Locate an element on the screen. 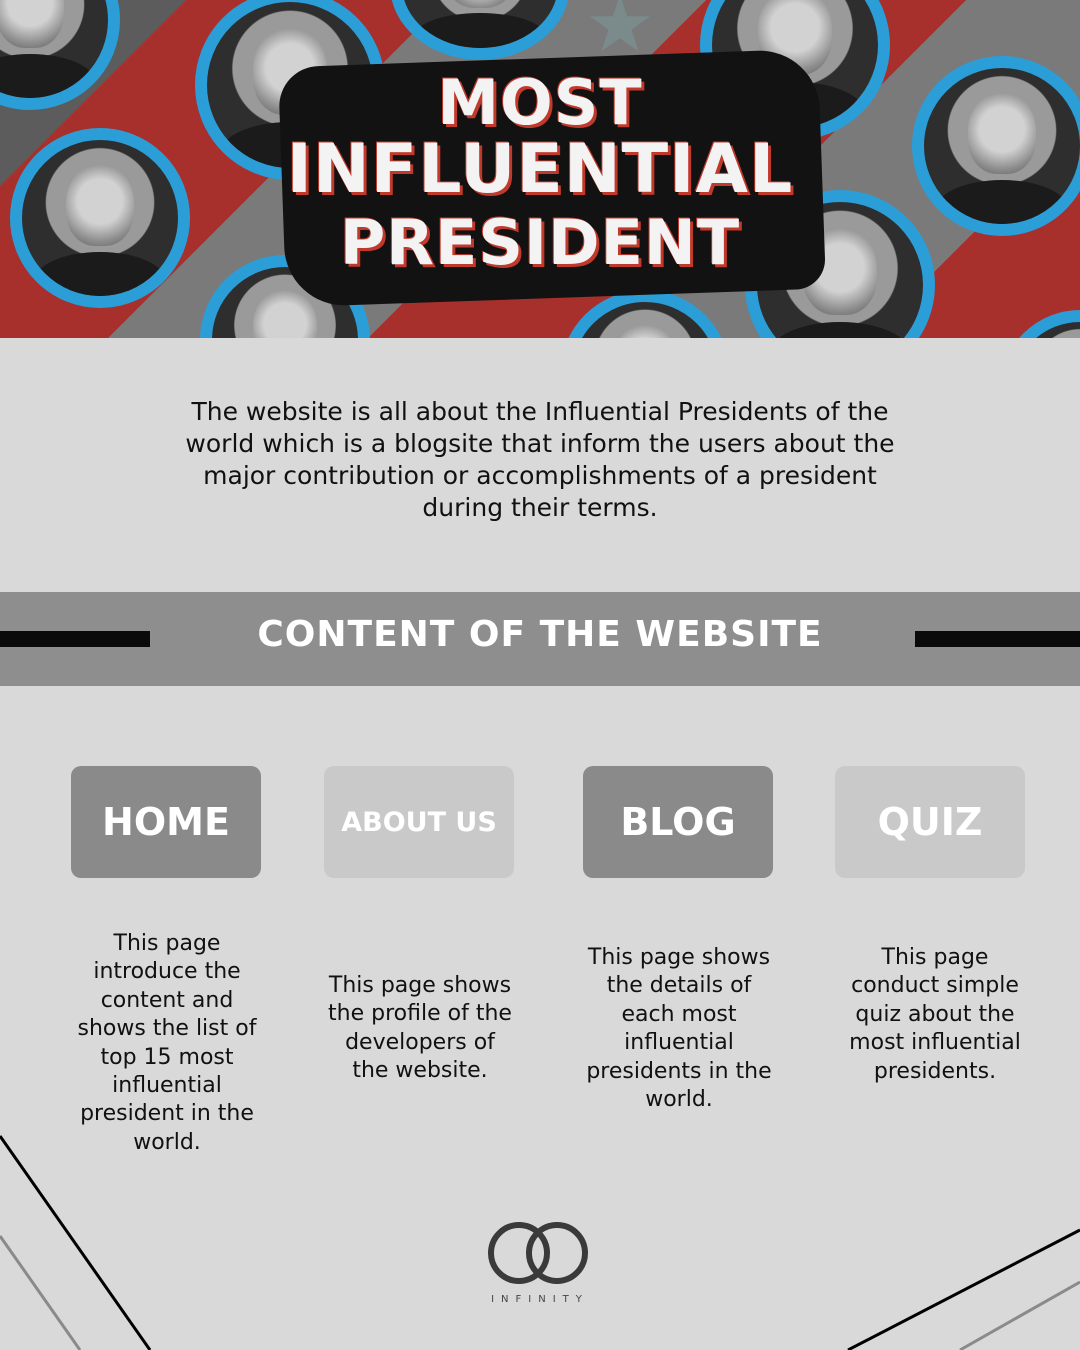  quiz-button: QUIZ is located at coordinates (930, 822).